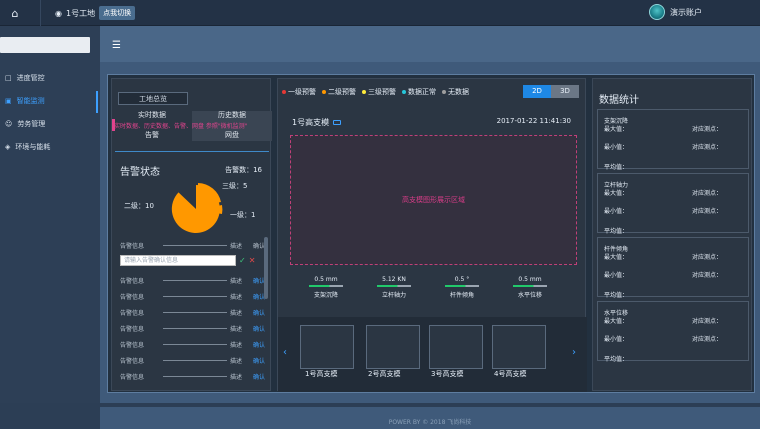 Image resolution: width=760 pixels, height=429 pixels. Describe the element at coordinates (433, 200) in the screenshot. I see `formwork-display-area: 高支模图形展示区域` at that location.